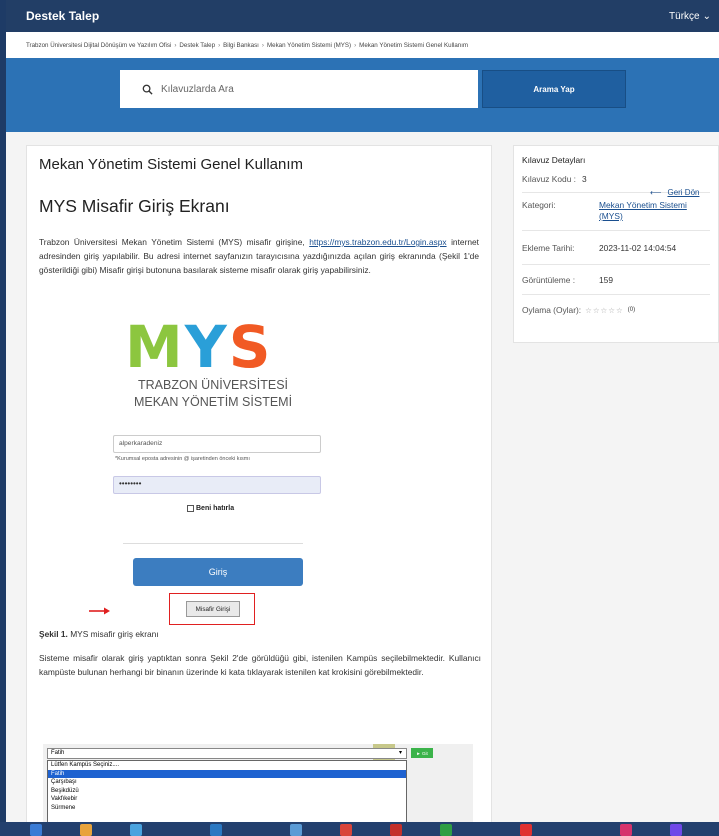  Describe the element at coordinates (213, 402) in the screenshot. I see `logo-subtitle-2: MEKAN YÖNETİM SİSTEMİ` at that location.